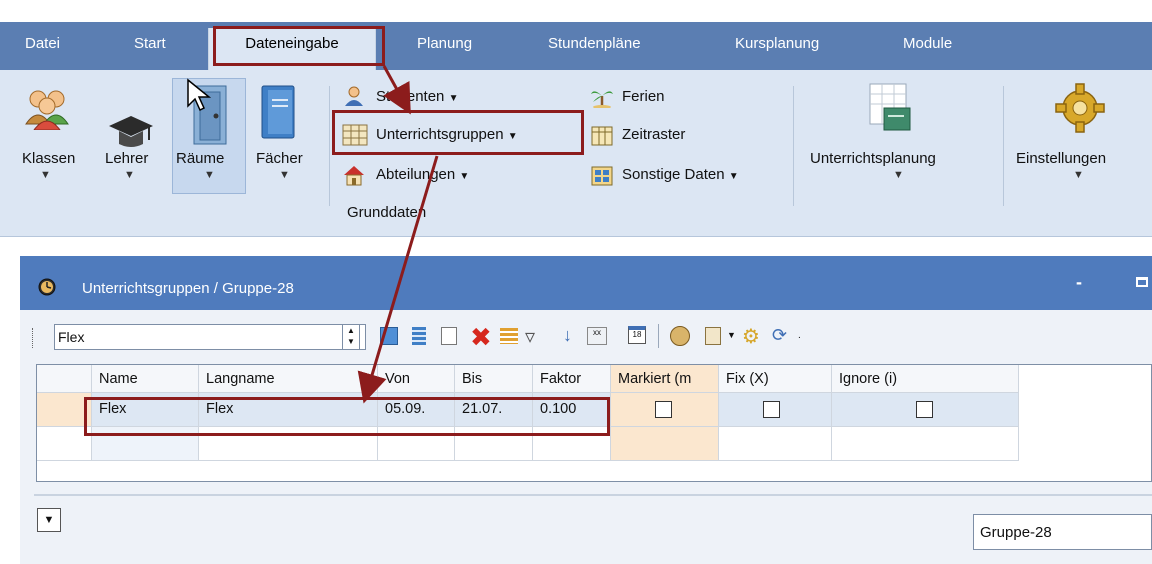 Image resolution: width=1152 pixels, height=564 pixels. Describe the element at coordinates (389, 336) in the screenshot. I see `new-grid-icon` at that location.